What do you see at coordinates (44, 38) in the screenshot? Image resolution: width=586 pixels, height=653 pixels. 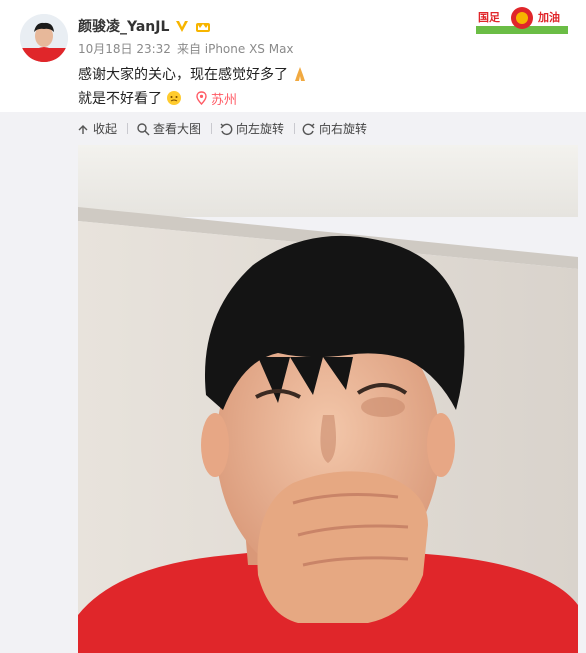 I see `avatar` at bounding box center [44, 38].